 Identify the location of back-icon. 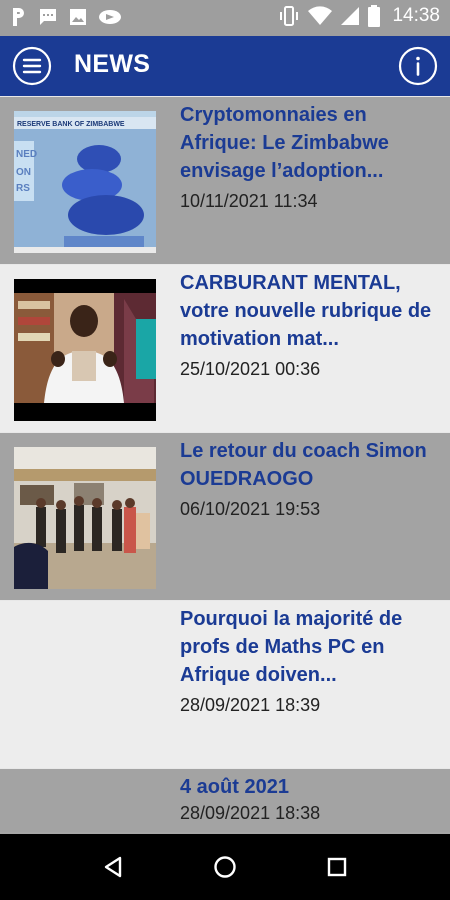
(113, 867).